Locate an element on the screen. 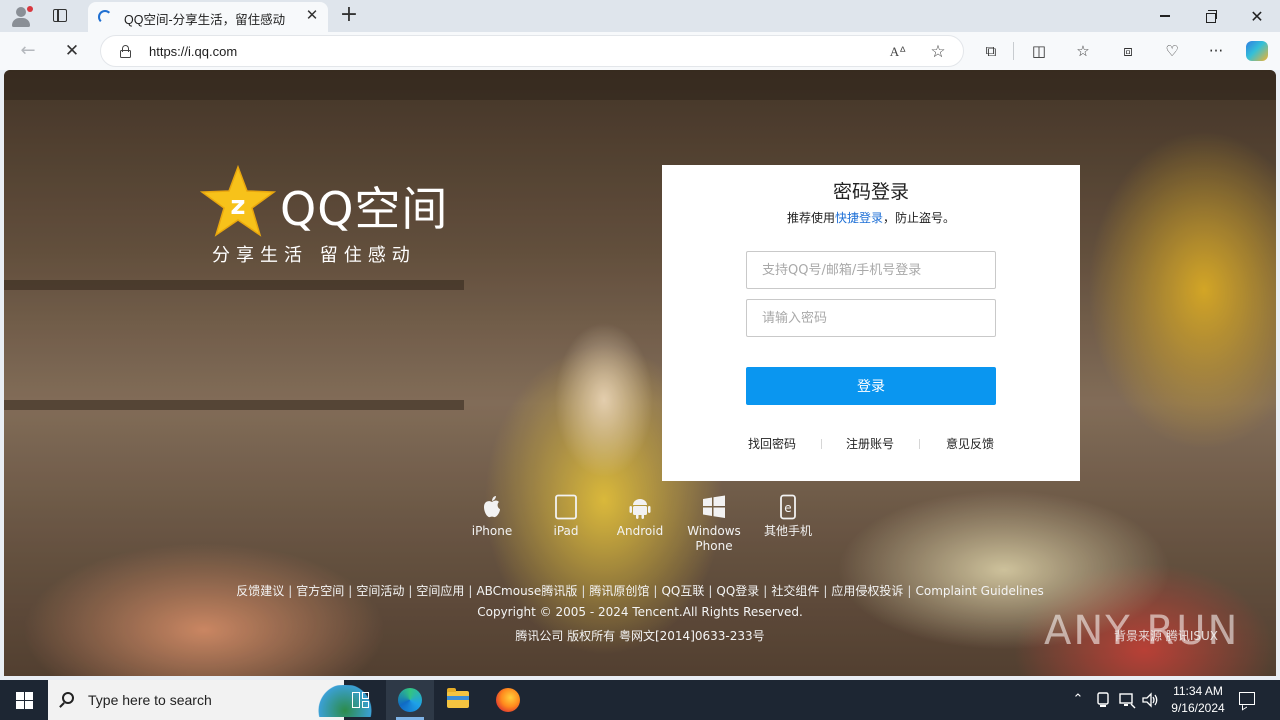  other-phone-icon: e is located at coordinates (788, 507).